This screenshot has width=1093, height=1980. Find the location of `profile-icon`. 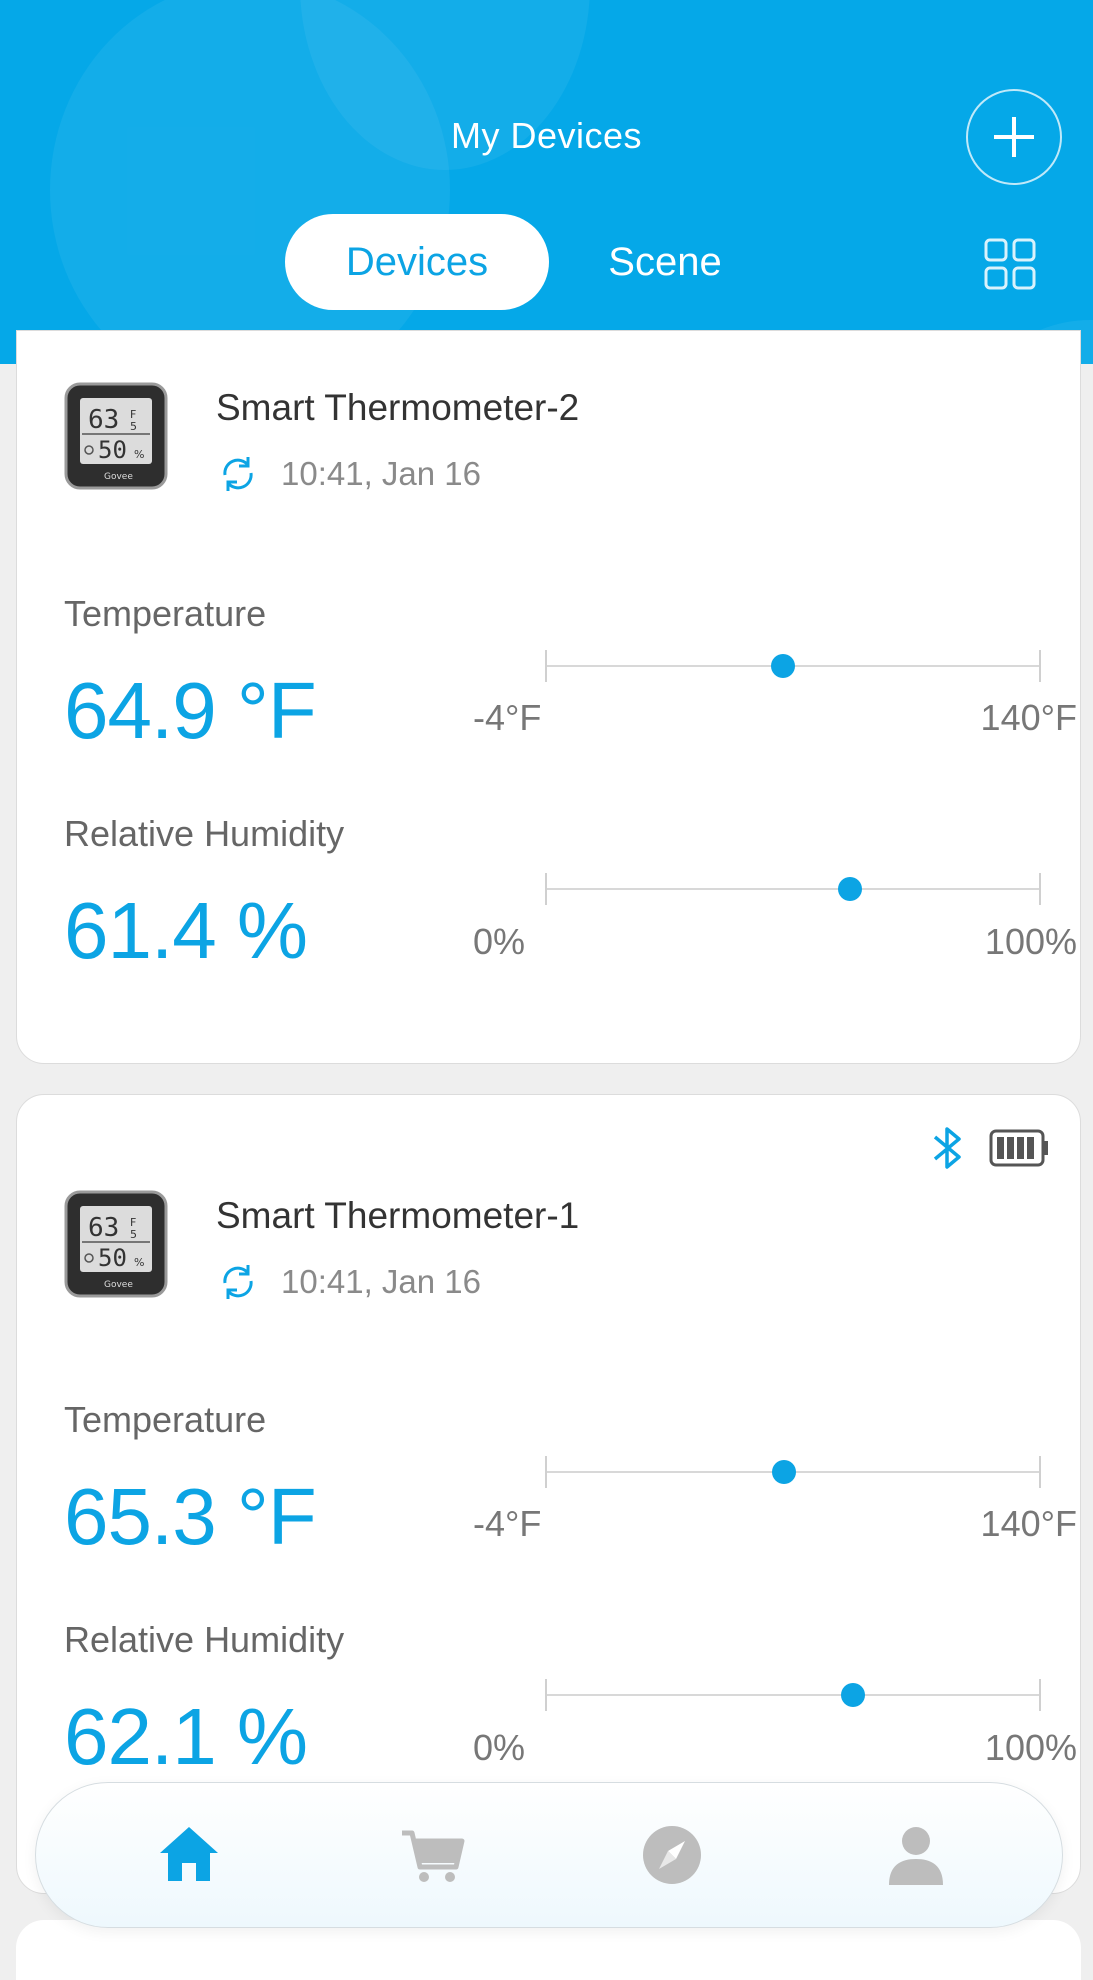

profile-icon is located at coordinates (916, 1855).